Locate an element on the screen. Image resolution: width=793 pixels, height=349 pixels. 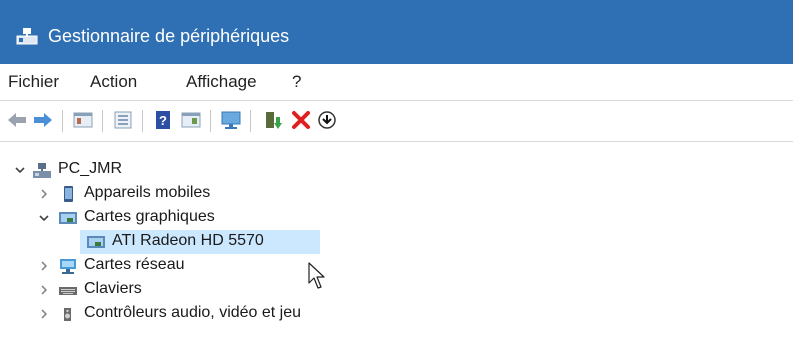
download-icon is located at coordinates (327, 120).